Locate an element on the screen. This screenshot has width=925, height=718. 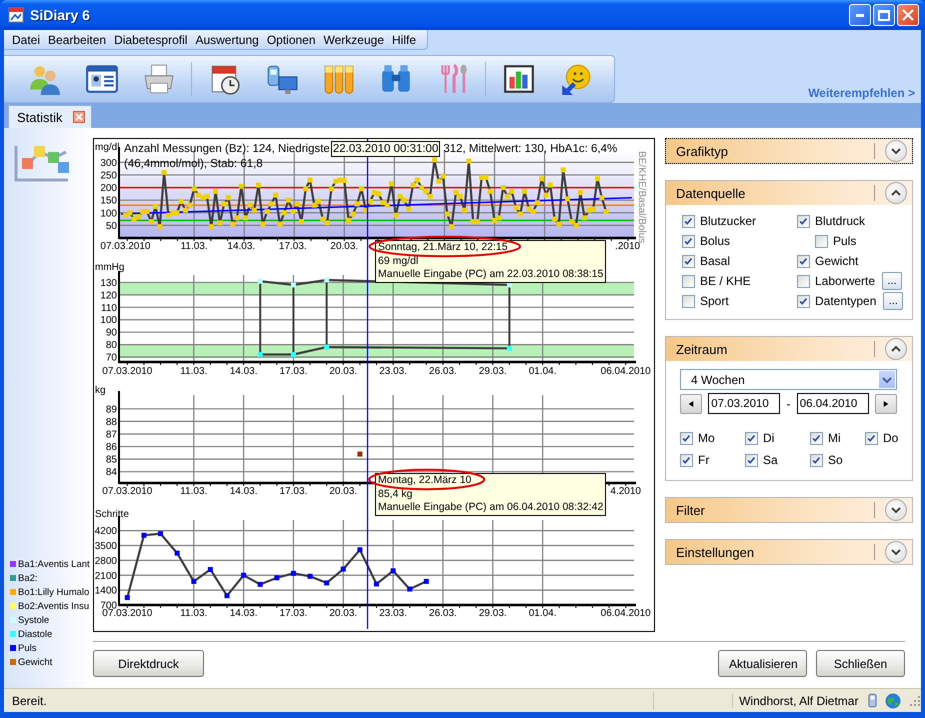
axis-title: Schritte is located at coordinates (112, 514).